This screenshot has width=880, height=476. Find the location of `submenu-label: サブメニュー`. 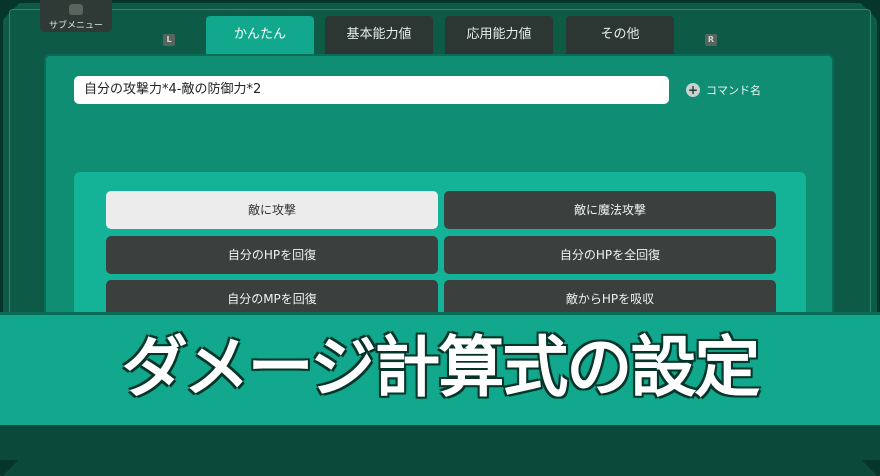

submenu-label: サブメニュー is located at coordinates (75, 26).